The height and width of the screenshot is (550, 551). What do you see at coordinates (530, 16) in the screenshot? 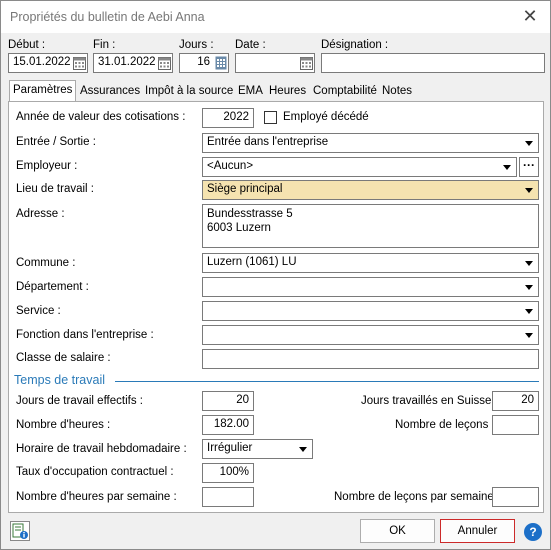
I see `close-icon: ✕` at bounding box center [530, 16].